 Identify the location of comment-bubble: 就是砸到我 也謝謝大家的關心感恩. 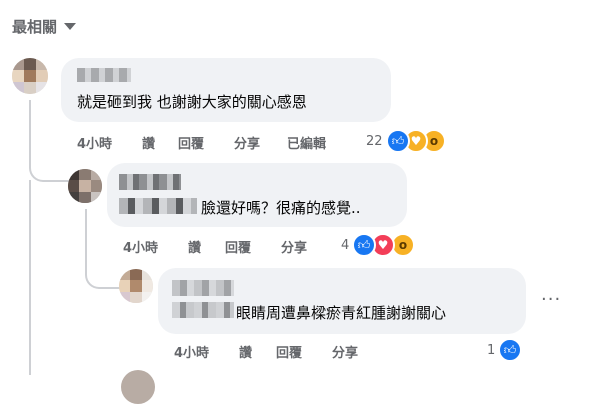
(226, 90).